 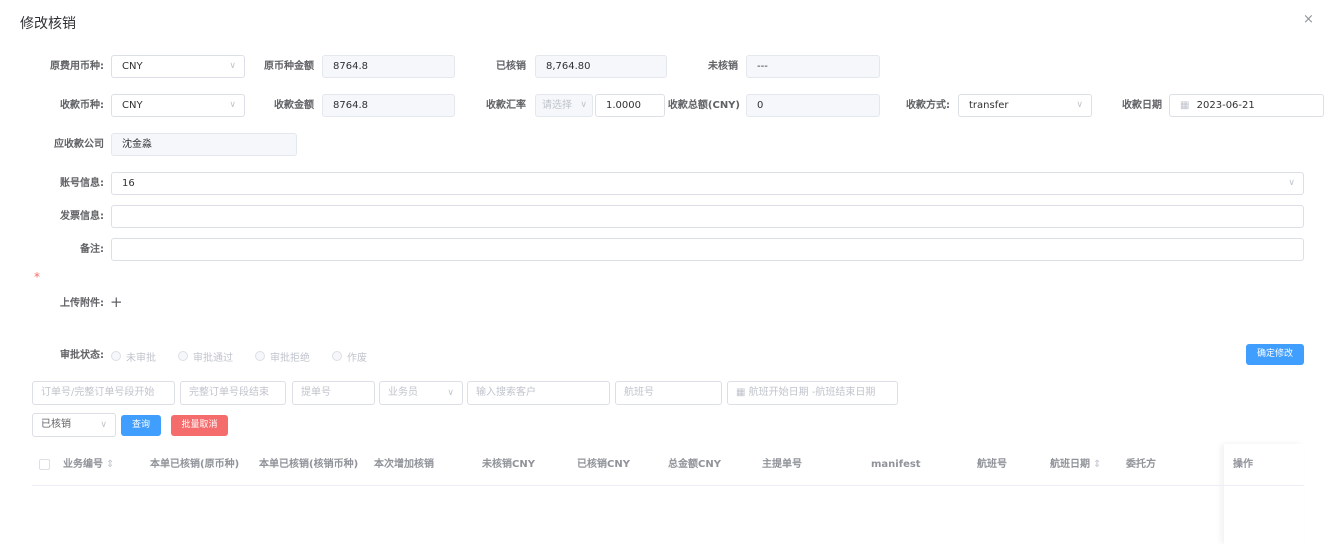 What do you see at coordinates (1225, 105) in the screenshot?
I see `receipt-date-value: 2023-06-21` at bounding box center [1225, 105].